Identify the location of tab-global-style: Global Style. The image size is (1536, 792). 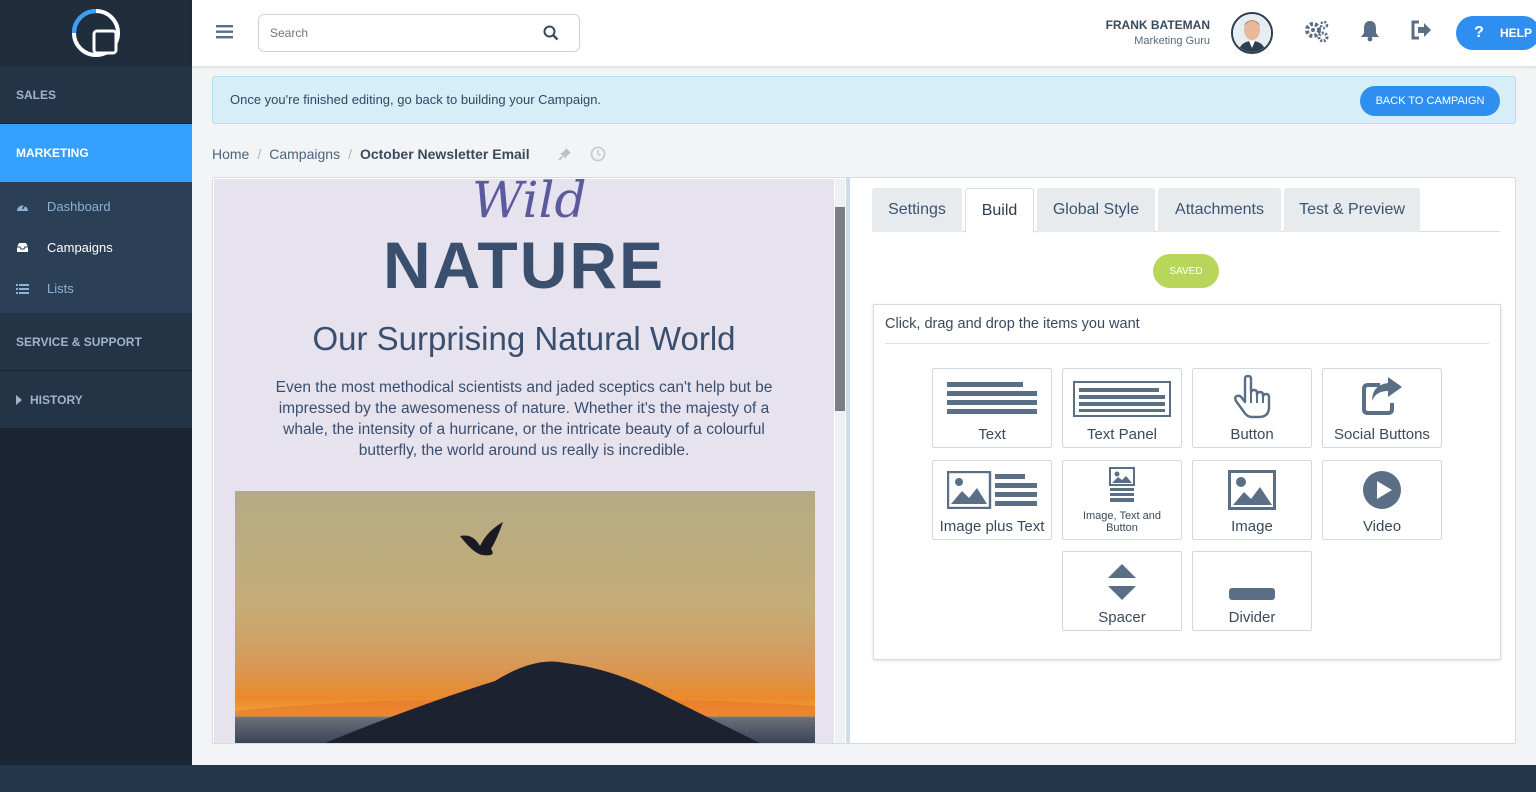
(1096, 210).